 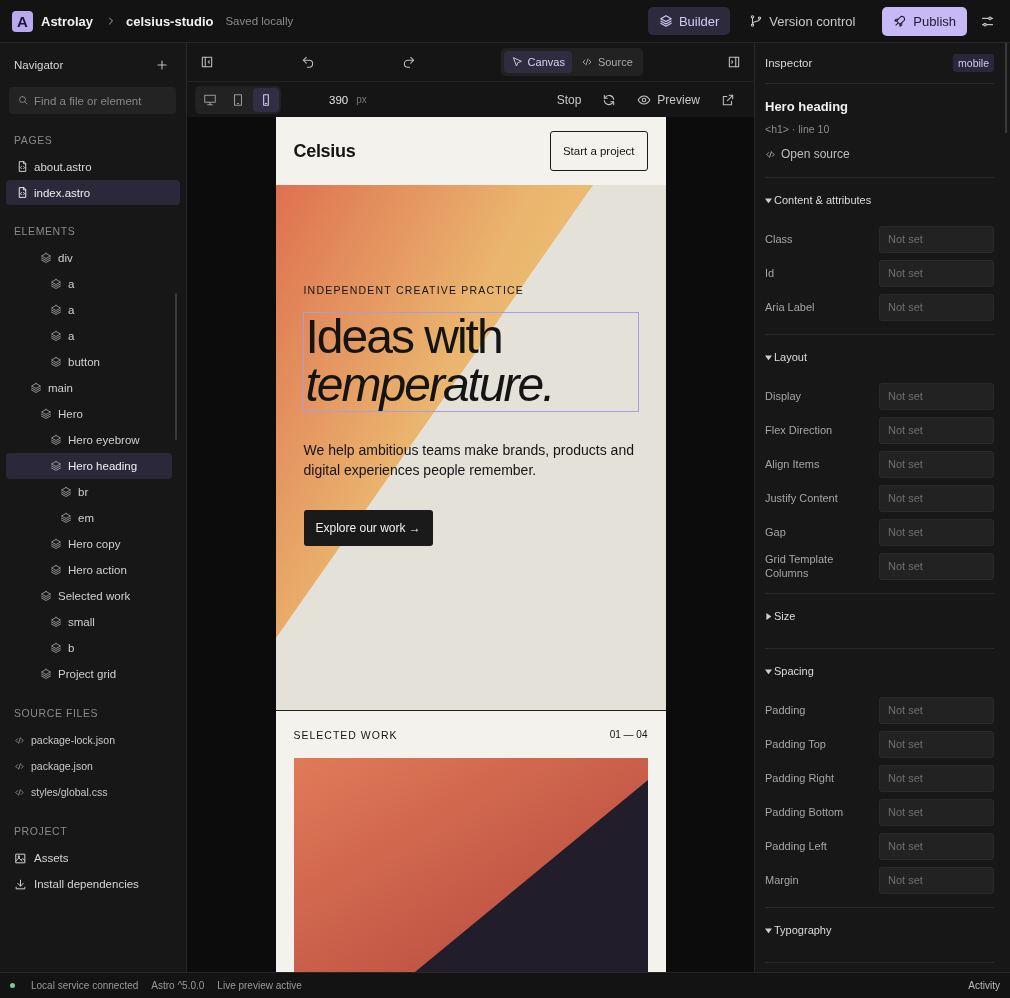 What do you see at coordinates (516, 62) in the screenshot?
I see `cursor-icon` at bounding box center [516, 62].